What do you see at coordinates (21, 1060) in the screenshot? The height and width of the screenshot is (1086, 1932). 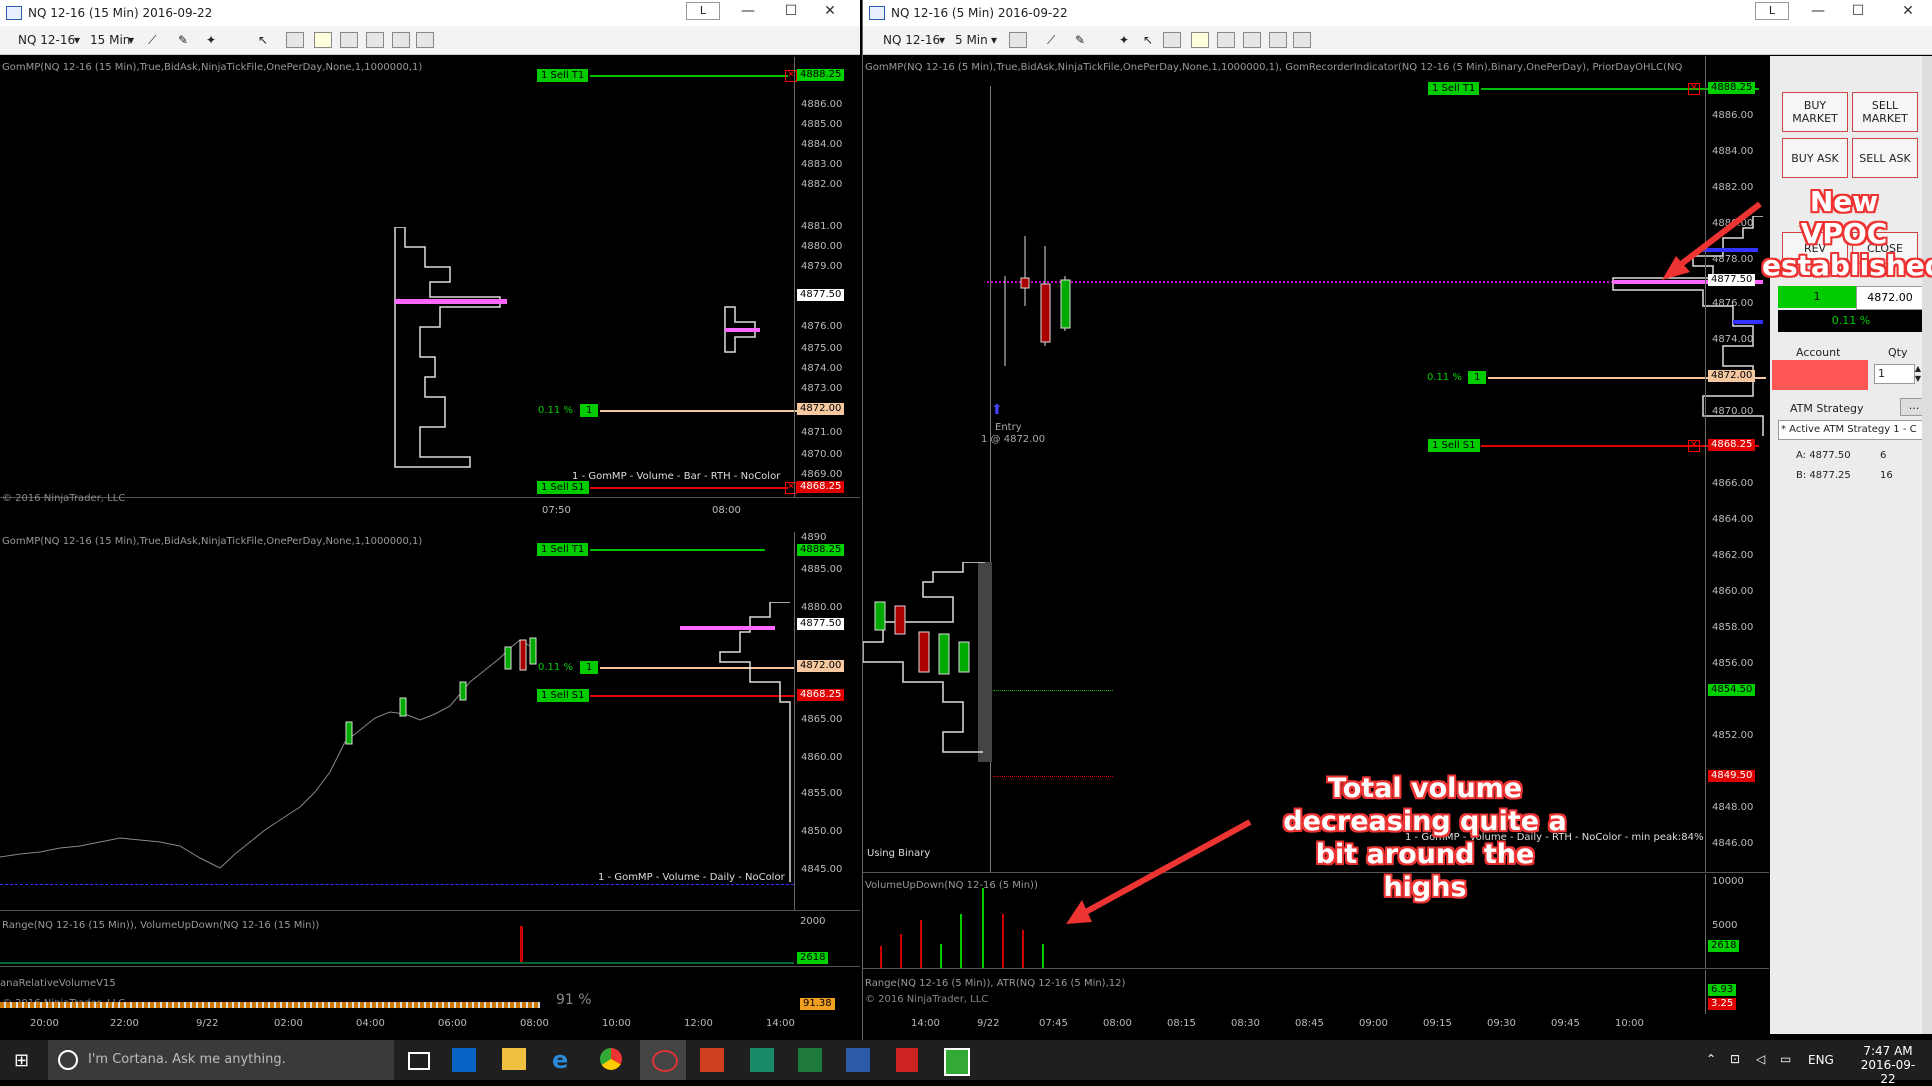 I see `windows-start-icon: ⊞` at bounding box center [21, 1060].